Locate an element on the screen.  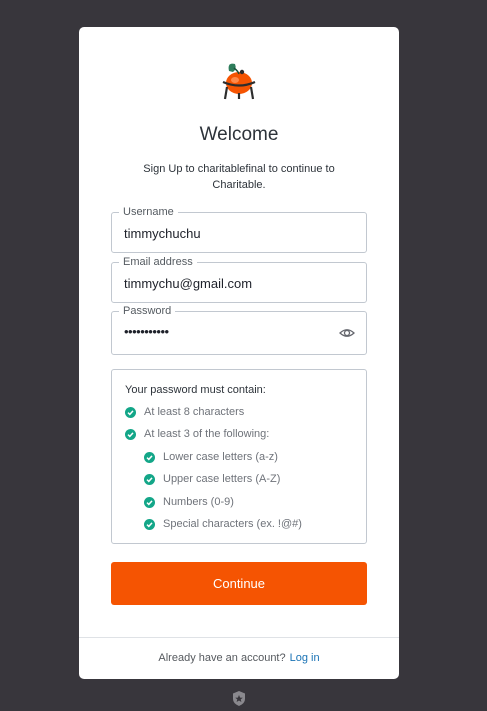
requirement-subitem: Numbers (0-9) is located at coordinates (189, 502).